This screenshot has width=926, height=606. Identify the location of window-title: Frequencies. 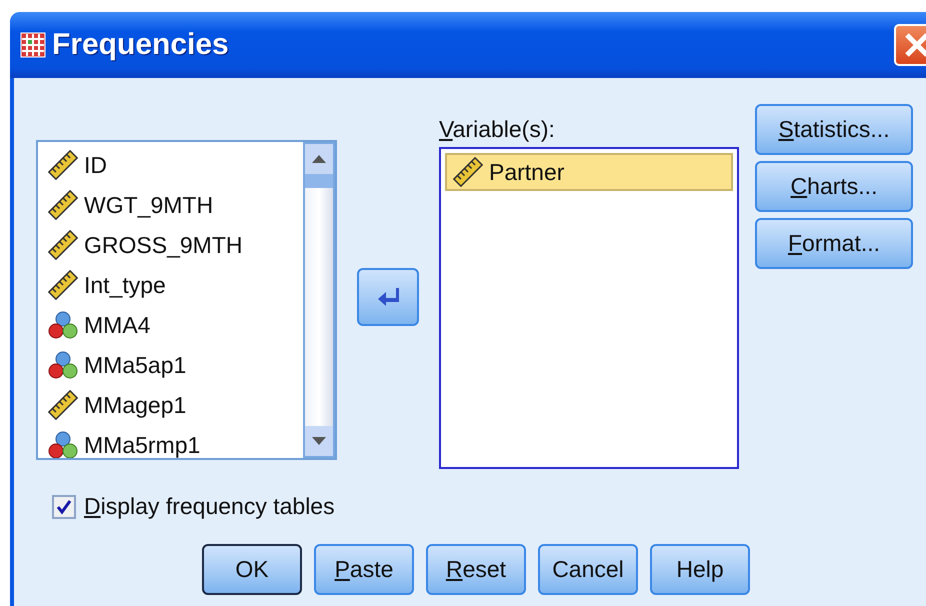
(141, 45).